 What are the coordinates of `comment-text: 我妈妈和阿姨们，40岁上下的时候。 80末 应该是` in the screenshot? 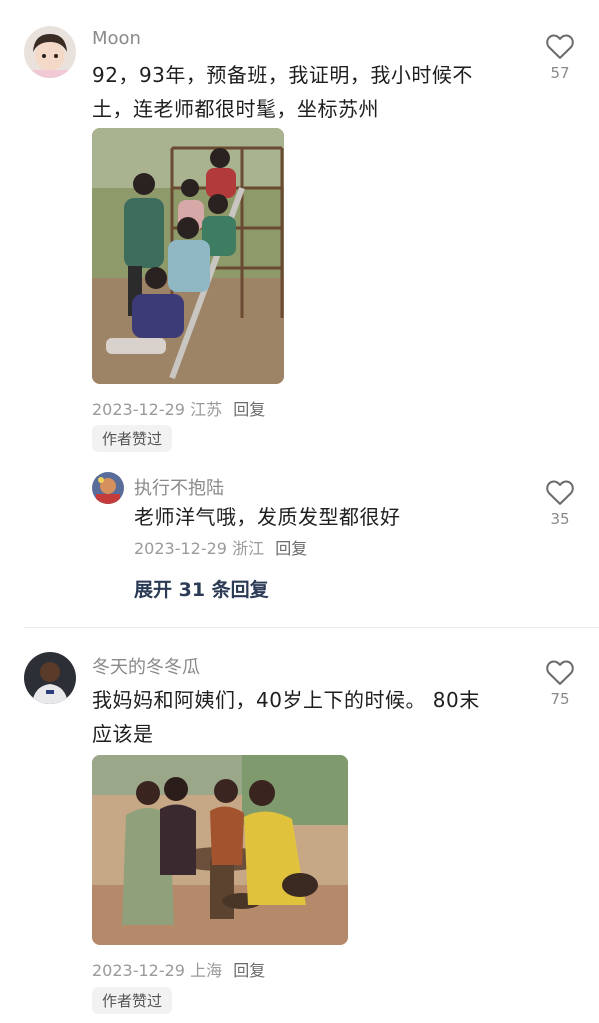 It's located at (307, 717).